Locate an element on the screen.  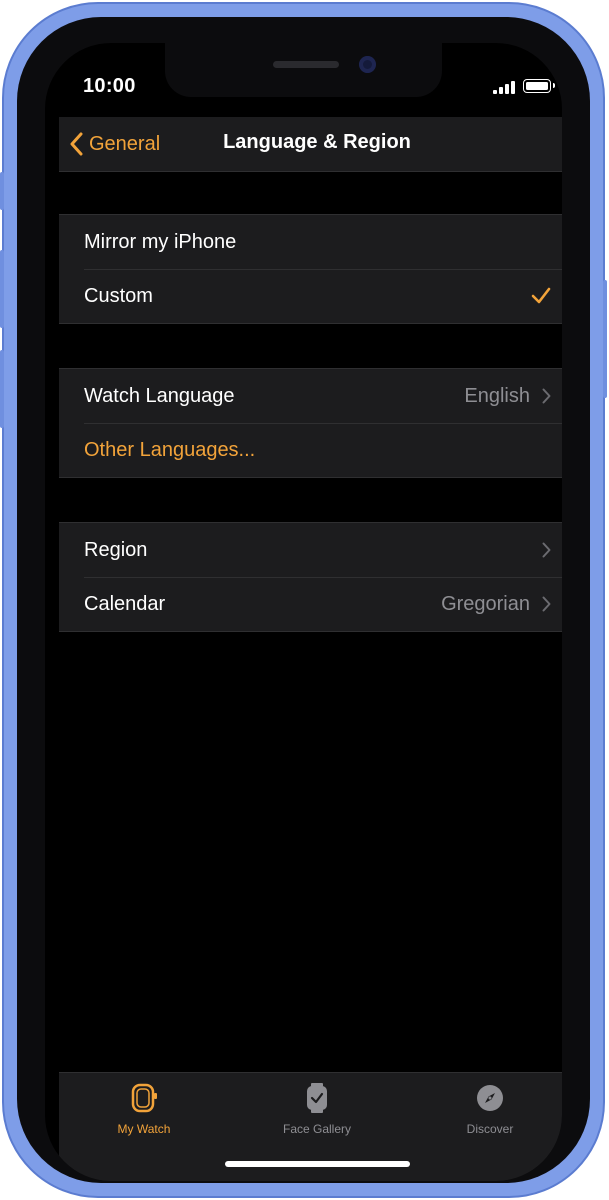
side-button is located at coordinates (605, 339).